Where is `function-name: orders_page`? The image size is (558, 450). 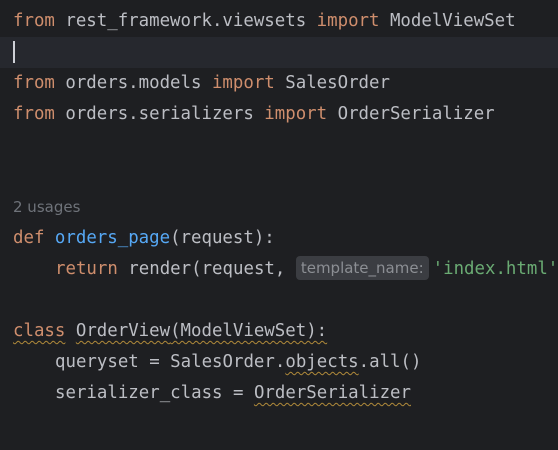 function-name: orders_page is located at coordinates (112, 238).